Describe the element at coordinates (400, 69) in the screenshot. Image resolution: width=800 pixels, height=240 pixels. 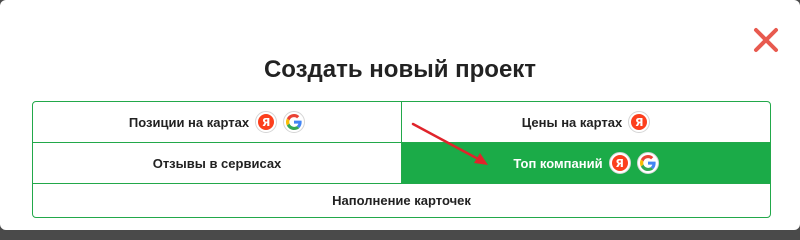
I see `modal-title: Создать новый проект` at that location.